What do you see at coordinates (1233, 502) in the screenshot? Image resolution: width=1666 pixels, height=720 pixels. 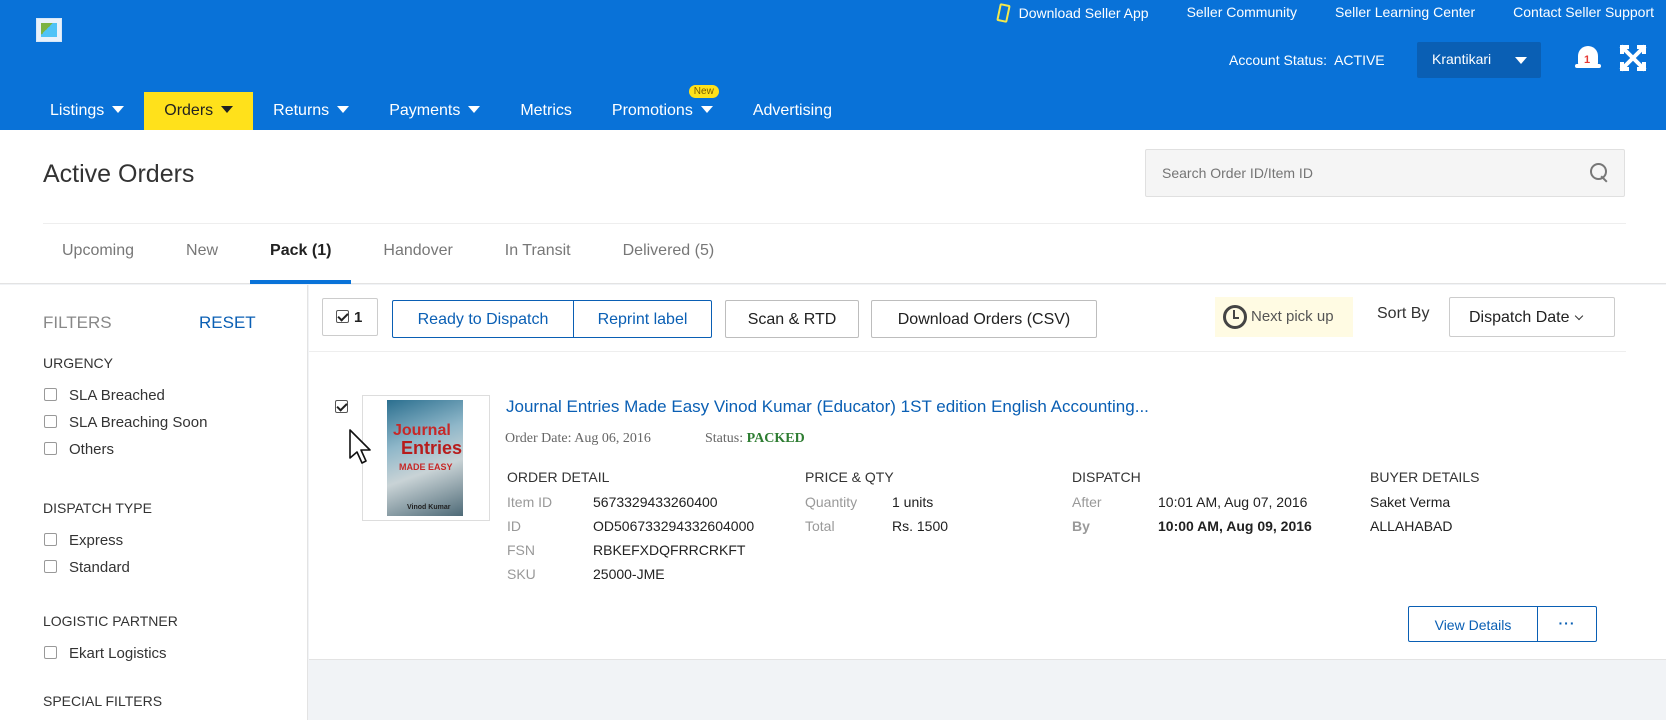 I see `dispatch-after: 10:01 AM, Aug 07, 2016` at bounding box center [1233, 502].